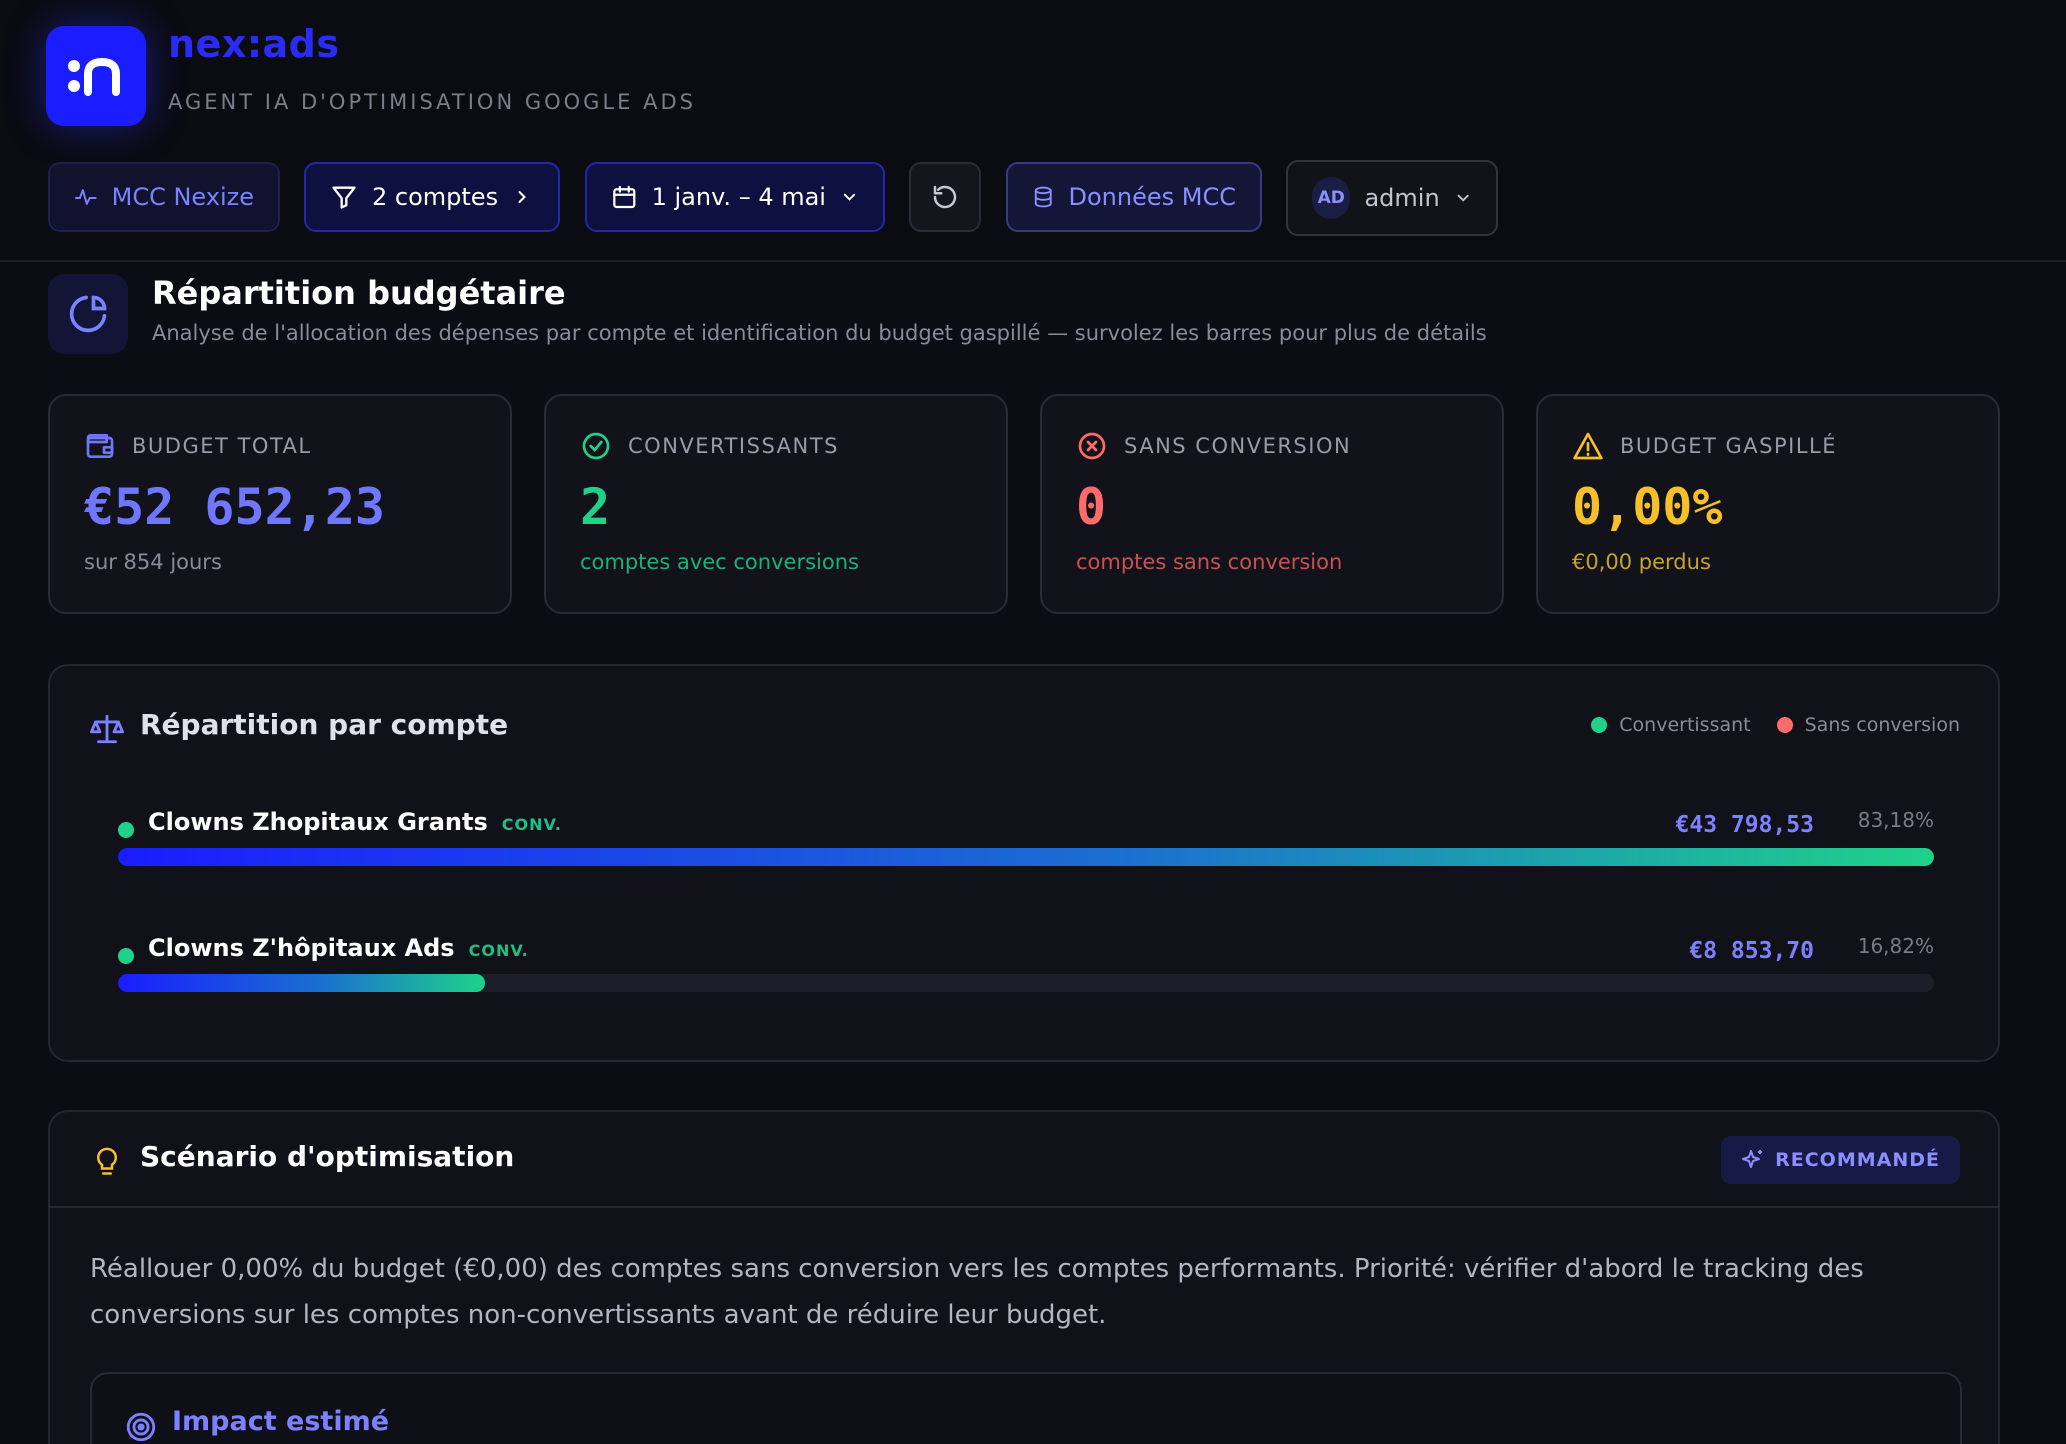  What do you see at coordinates (1744, 825) in the screenshot?
I see `account-amount: €43 798,53` at bounding box center [1744, 825].